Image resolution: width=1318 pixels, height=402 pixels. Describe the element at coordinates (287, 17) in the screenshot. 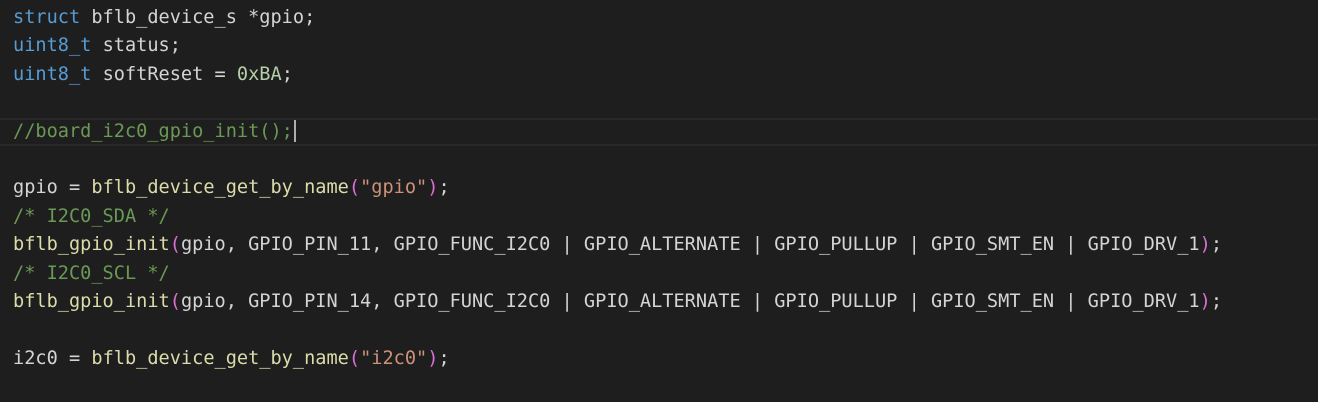

I see `code-token: gpio;` at that location.